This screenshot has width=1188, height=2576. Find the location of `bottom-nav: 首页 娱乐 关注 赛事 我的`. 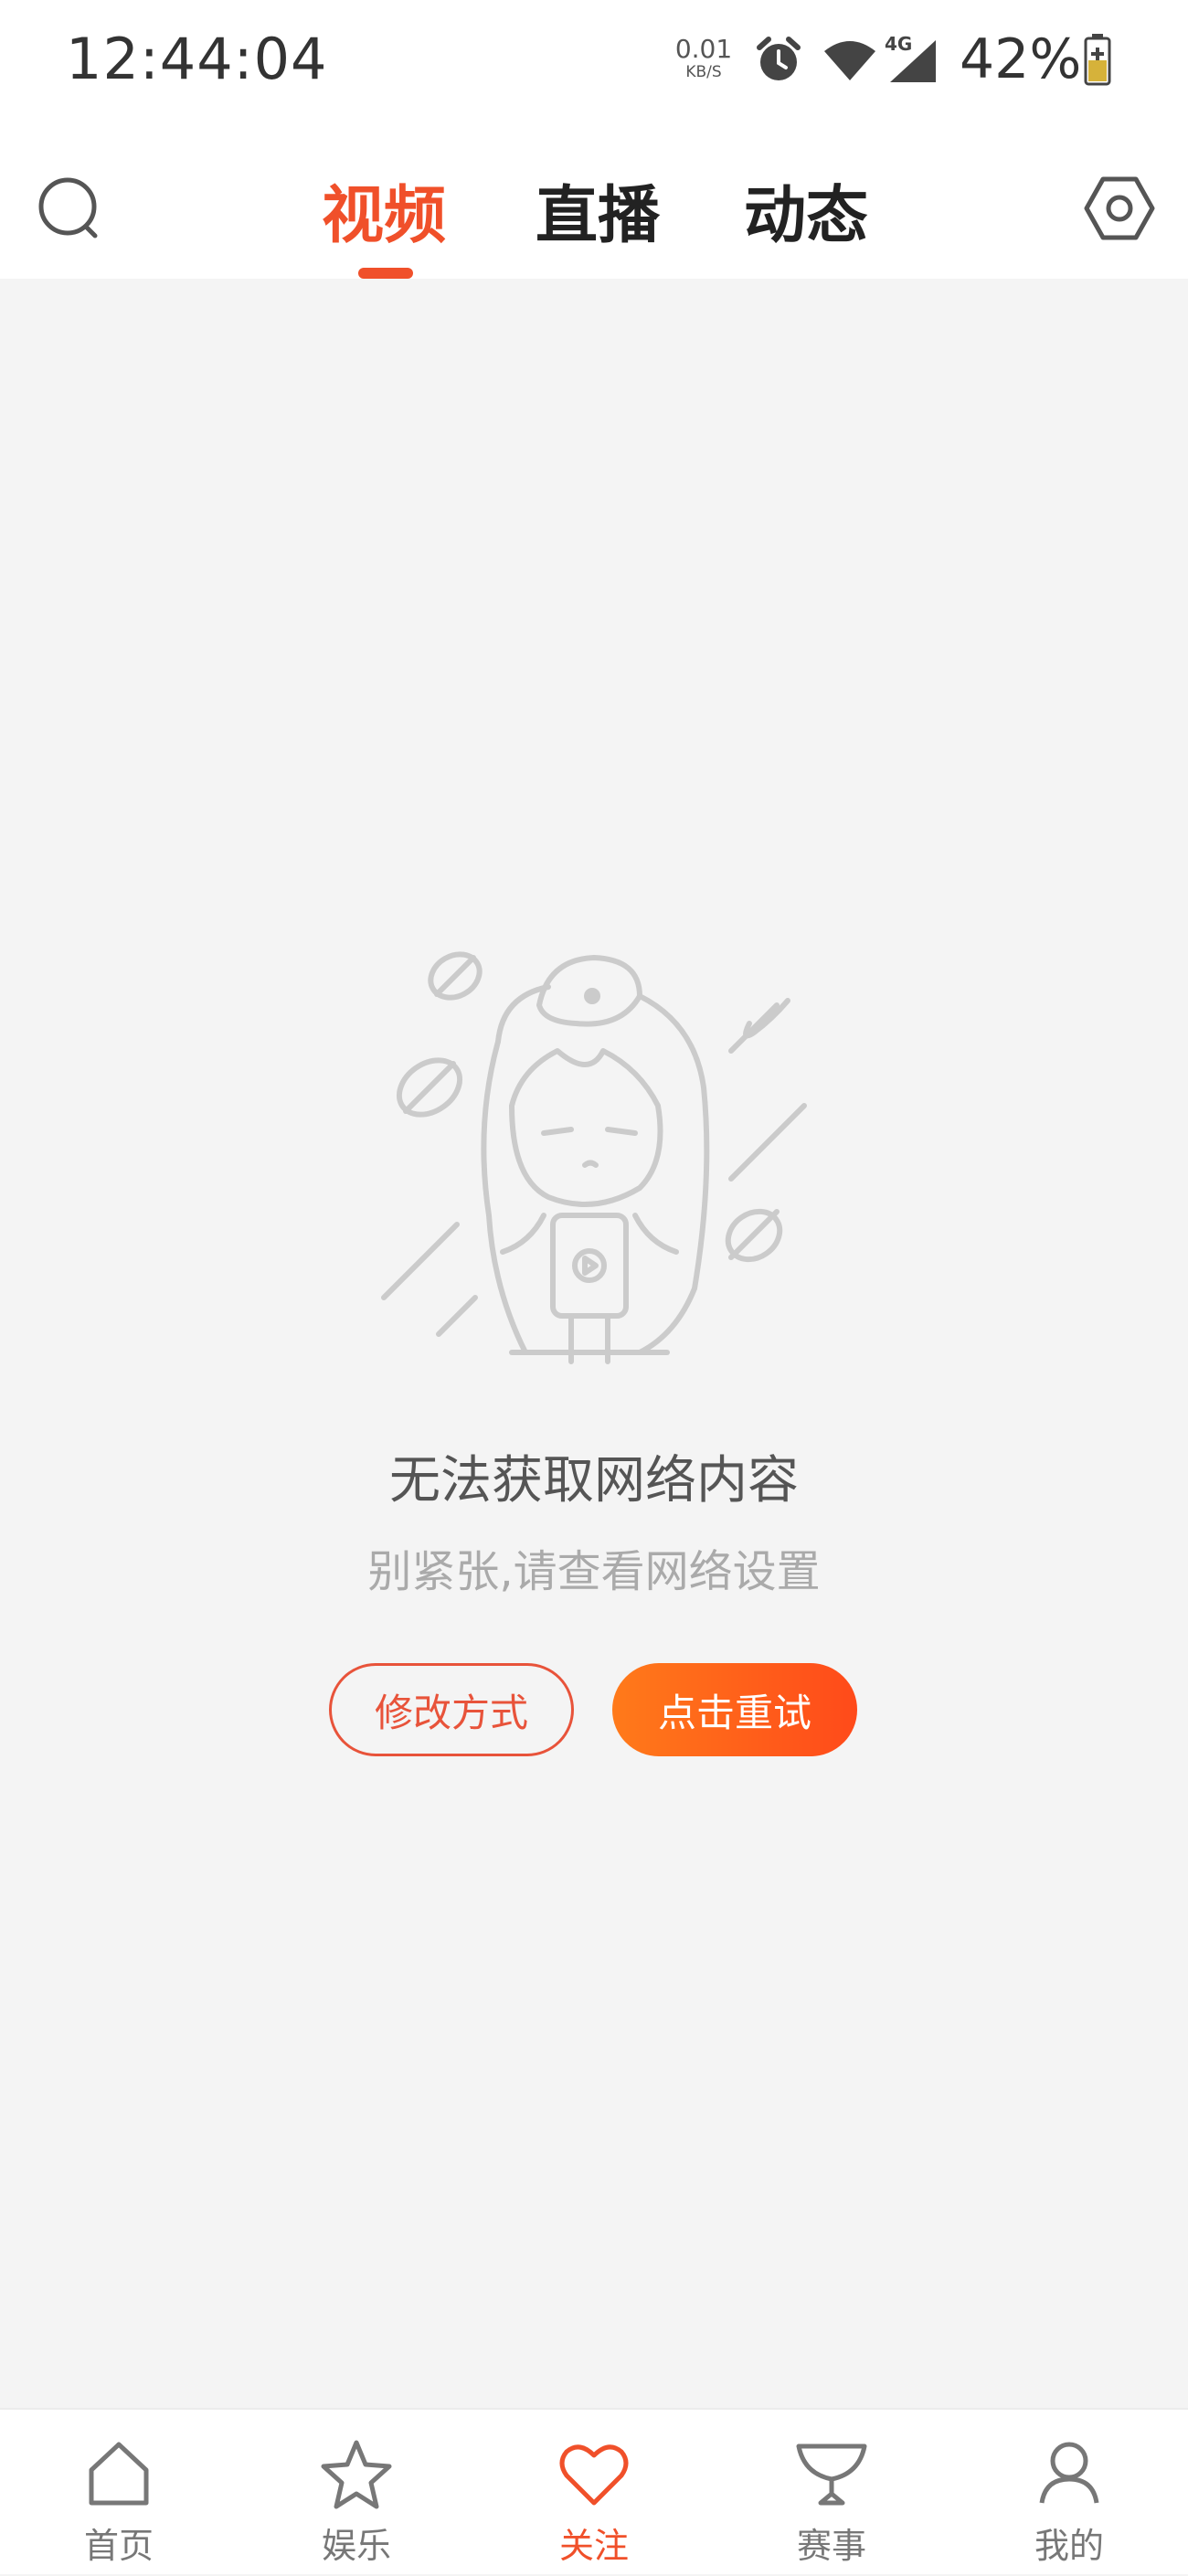

bottom-nav: 首页 娱乐 关注 赛事 我的 is located at coordinates (594, 2491).